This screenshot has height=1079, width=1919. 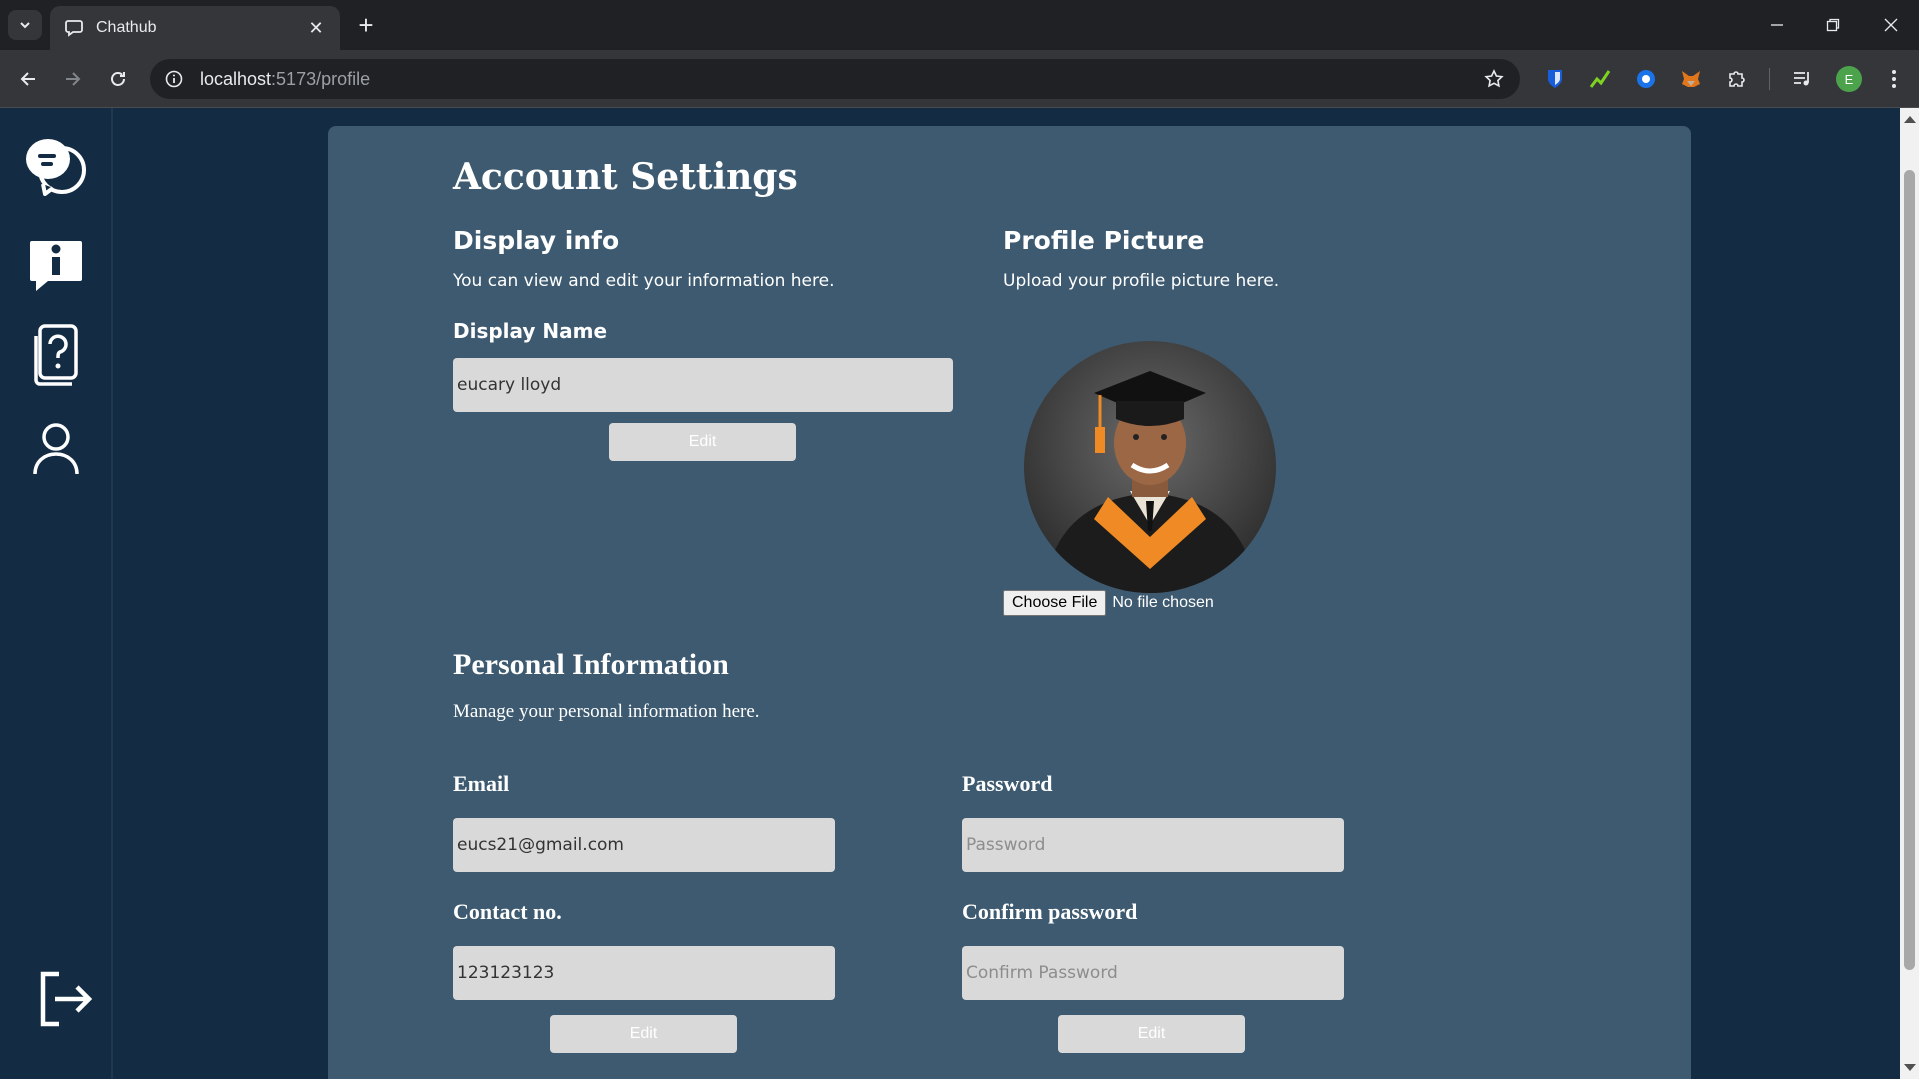 What do you see at coordinates (321, 78) in the screenshot?
I see `url-path: :5173/profile` at bounding box center [321, 78].